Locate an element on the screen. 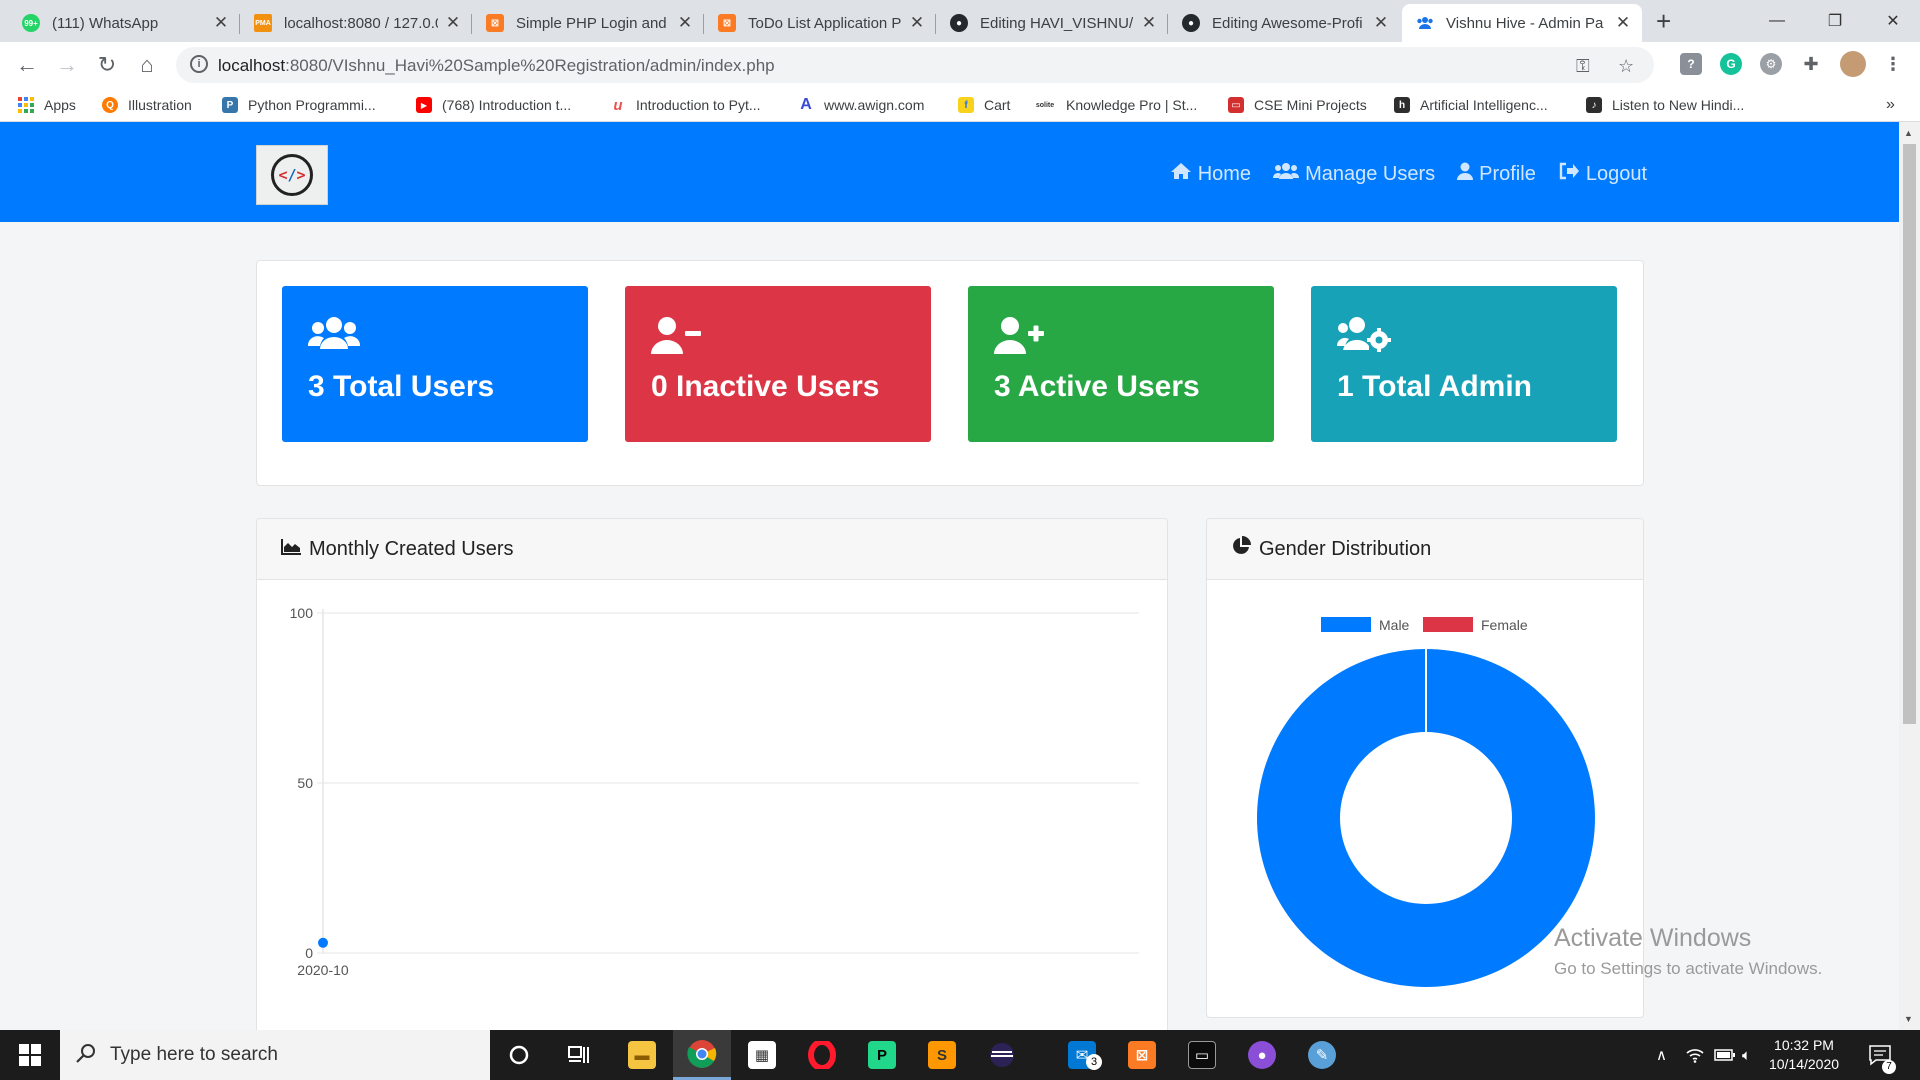 Image resolution: width=1920 pixels, height=1080 pixels. code-logo-icon: < / > is located at coordinates (292, 175).